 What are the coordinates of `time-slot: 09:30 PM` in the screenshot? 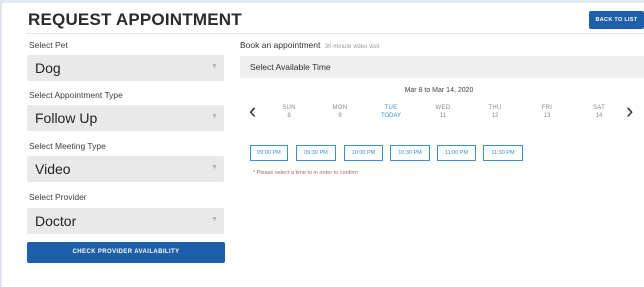 It's located at (316, 153).